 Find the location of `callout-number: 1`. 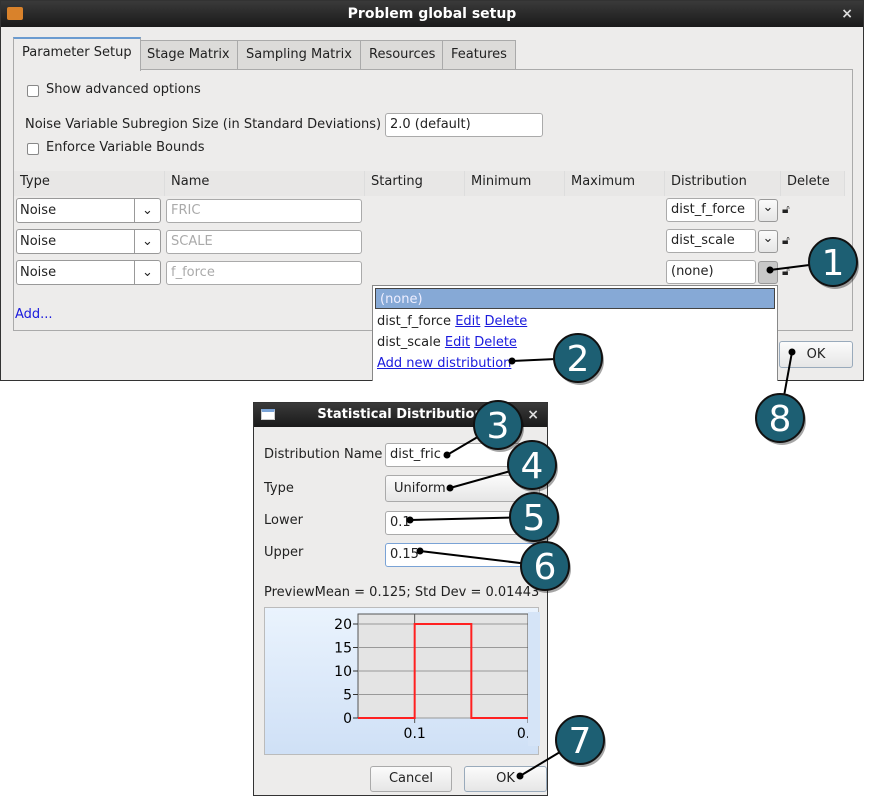

callout-number: 1 is located at coordinates (833, 263).